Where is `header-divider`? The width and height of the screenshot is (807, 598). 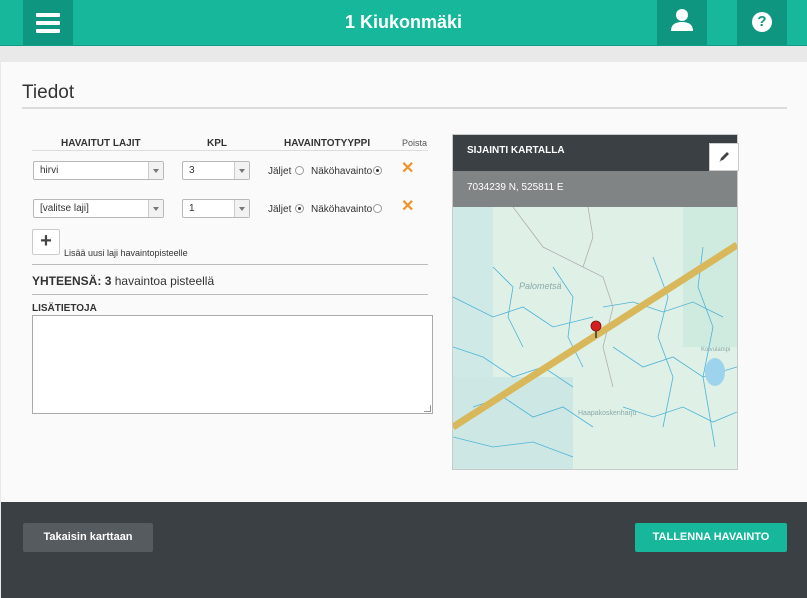
header-divider is located at coordinates (230, 150).